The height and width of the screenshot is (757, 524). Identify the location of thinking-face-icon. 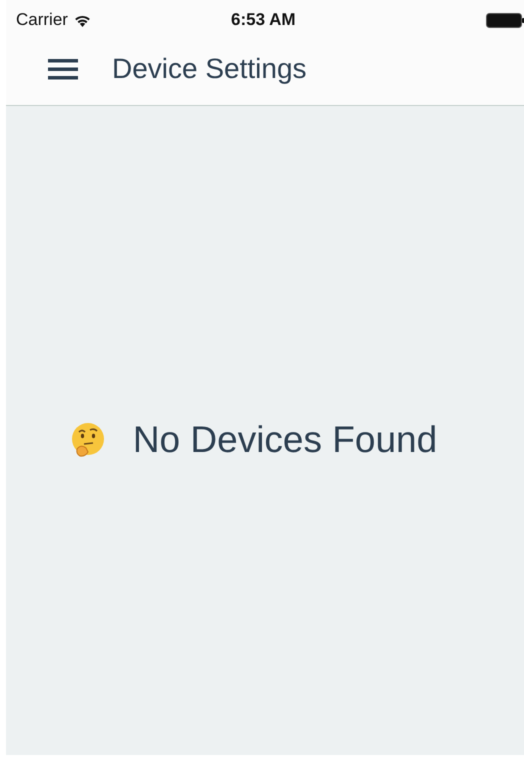
(87, 440).